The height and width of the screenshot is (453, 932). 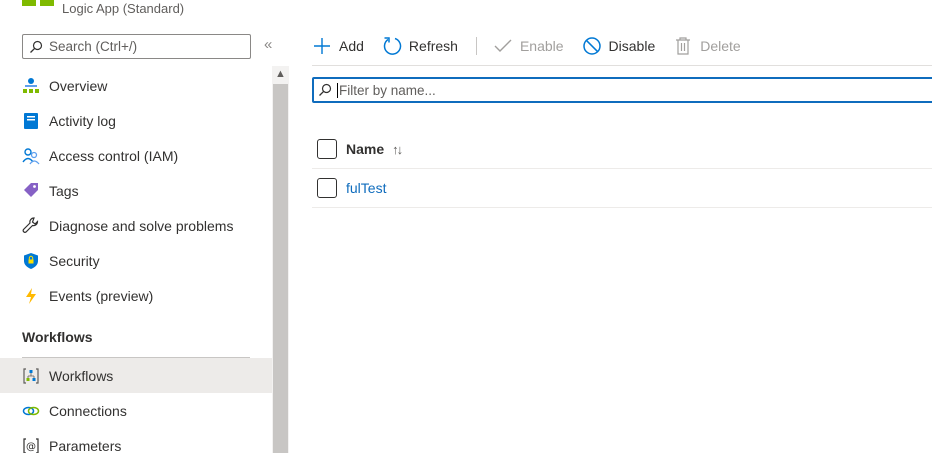 What do you see at coordinates (338, 46) in the screenshot?
I see `add-button: Add` at bounding box center [338, 46].